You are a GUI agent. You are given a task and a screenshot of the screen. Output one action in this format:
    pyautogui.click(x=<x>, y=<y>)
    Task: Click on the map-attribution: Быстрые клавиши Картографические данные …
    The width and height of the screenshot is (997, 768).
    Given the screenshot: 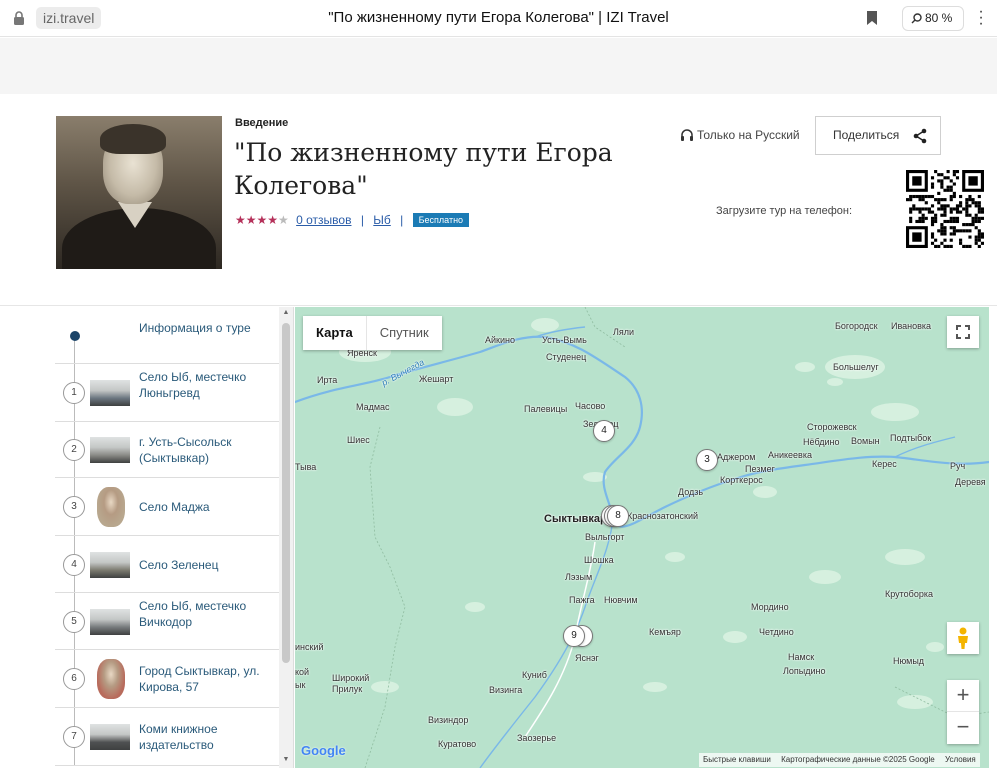 What is the action you would take?
    pyautogui.click(x=839, y=760)
    